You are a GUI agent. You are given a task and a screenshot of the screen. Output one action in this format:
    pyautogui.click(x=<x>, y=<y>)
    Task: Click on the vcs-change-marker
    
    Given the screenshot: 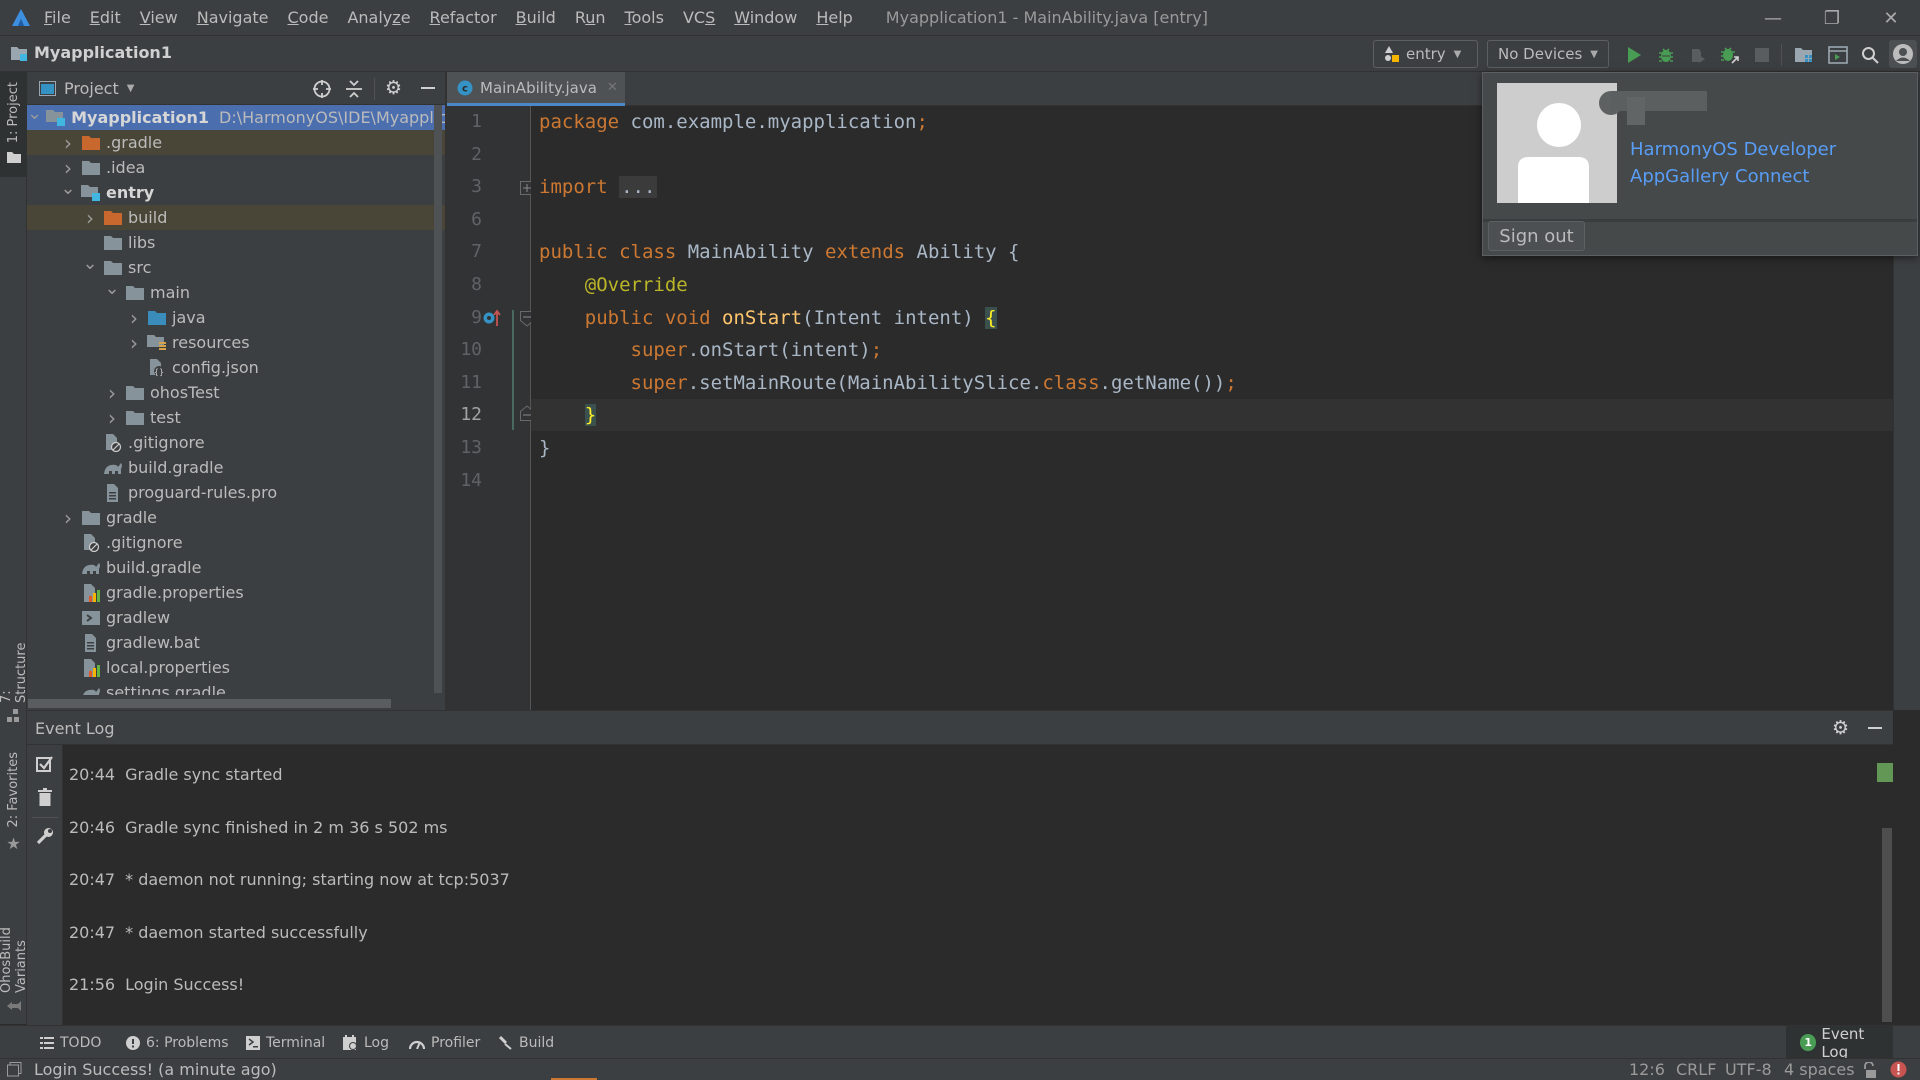 What is the action you would take?
    pyautogui.click(x=513, y=369)
    